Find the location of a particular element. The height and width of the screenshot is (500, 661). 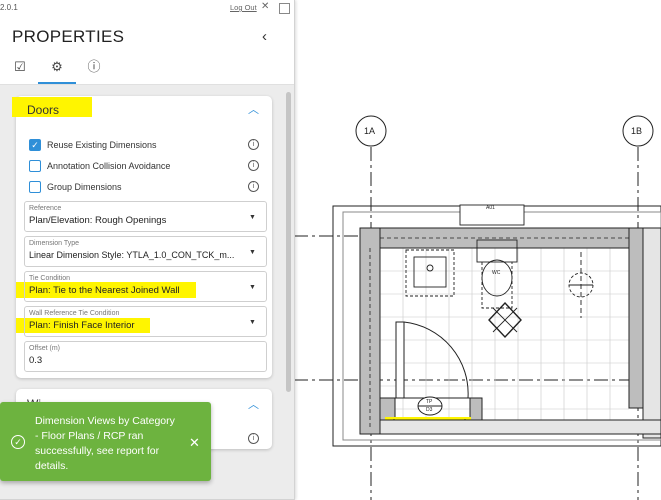

toilet-bowl is located at coordinates (497, 278).